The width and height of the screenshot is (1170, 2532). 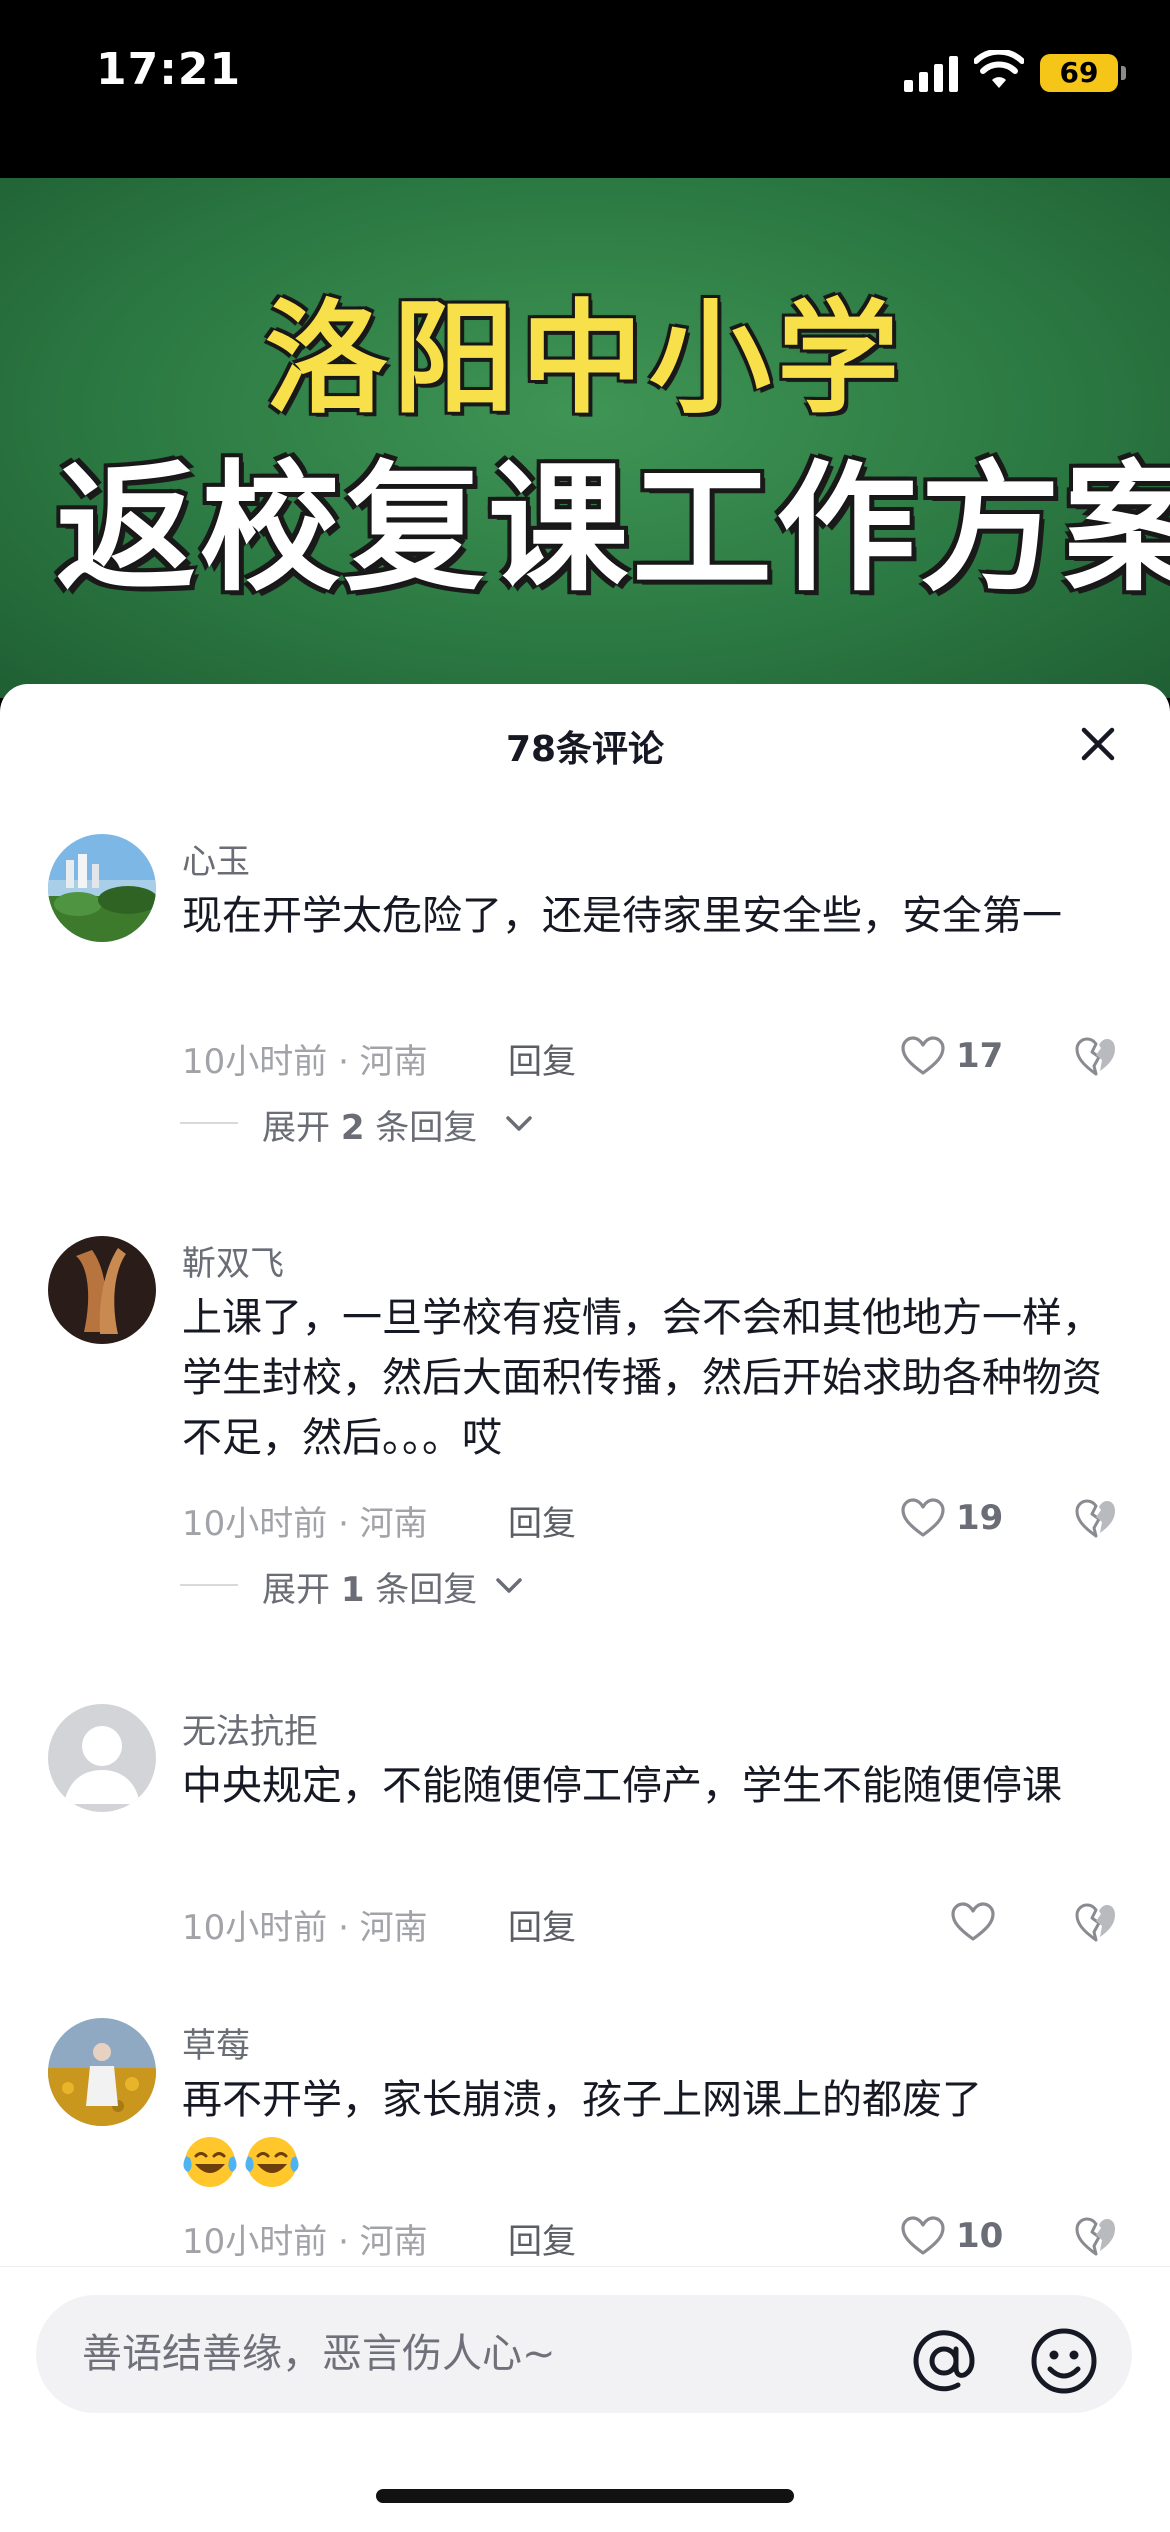 What do you see at coordinates (585, 749) in the screenshot?
I see `comment-count-title: 78条评论` at bounding box center [585, 749].